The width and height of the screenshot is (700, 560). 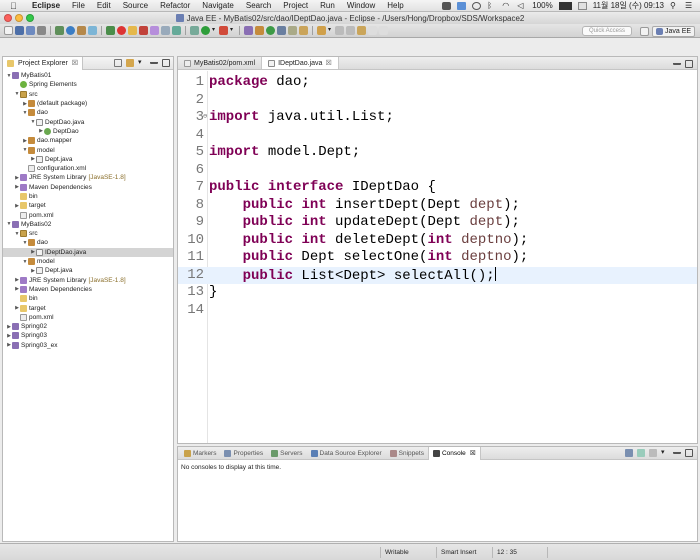 I want to click on annotation-prev-icon, so click(x=350, y=30).